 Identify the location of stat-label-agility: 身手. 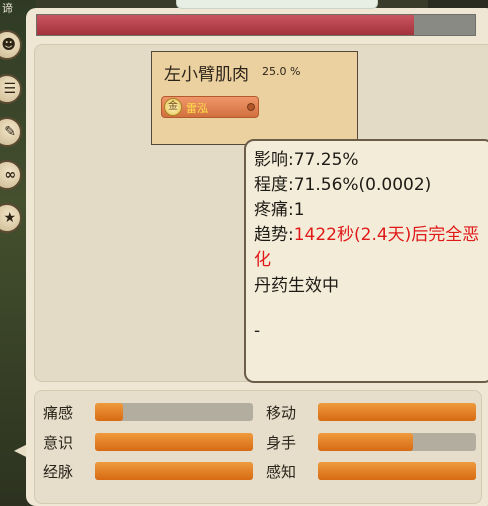
(281, 443).